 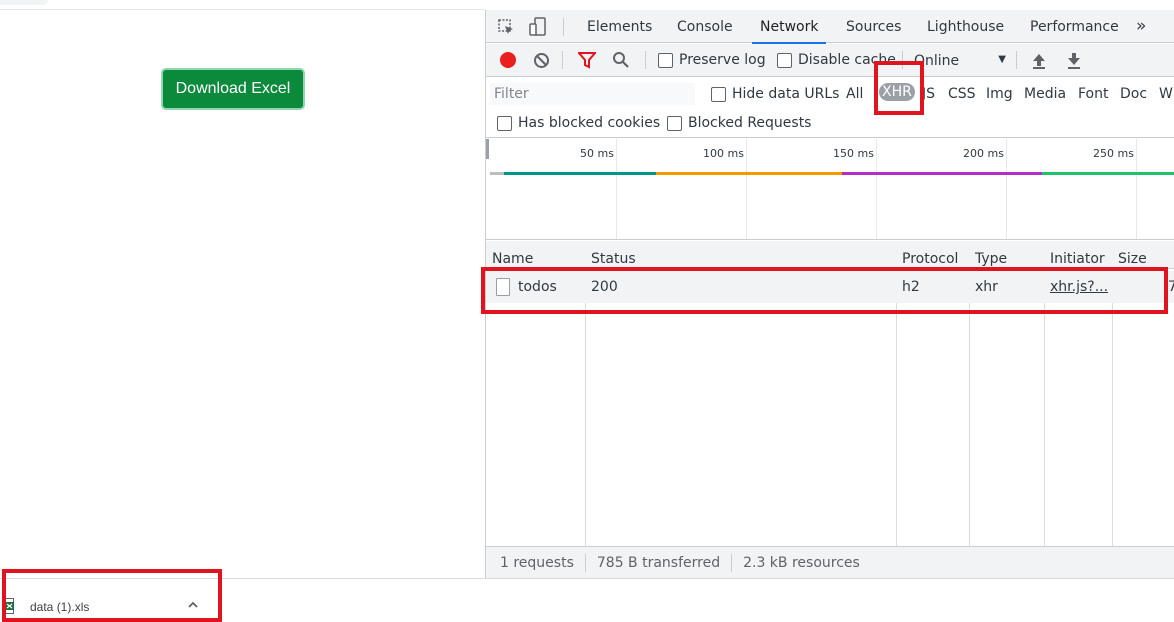 I want to click on column-header-protocol: Protocol, so click(x=927, y=255).